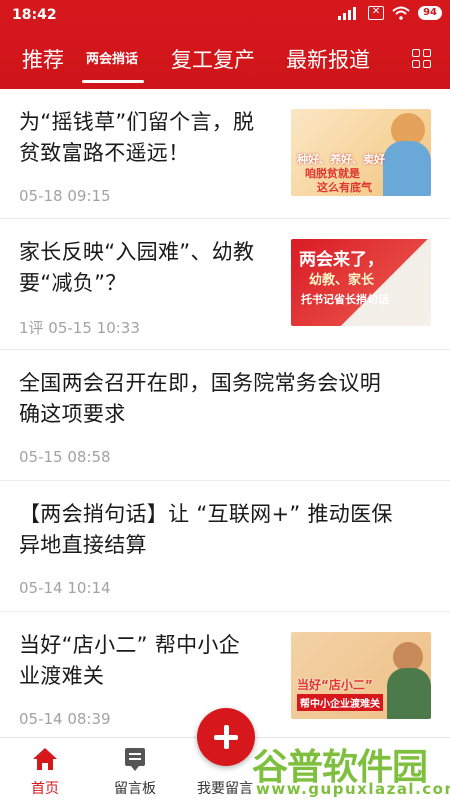 The width and height of the screenshot is (450, 800). I want to click on nav-home-label: 首页, so click(45, 789).